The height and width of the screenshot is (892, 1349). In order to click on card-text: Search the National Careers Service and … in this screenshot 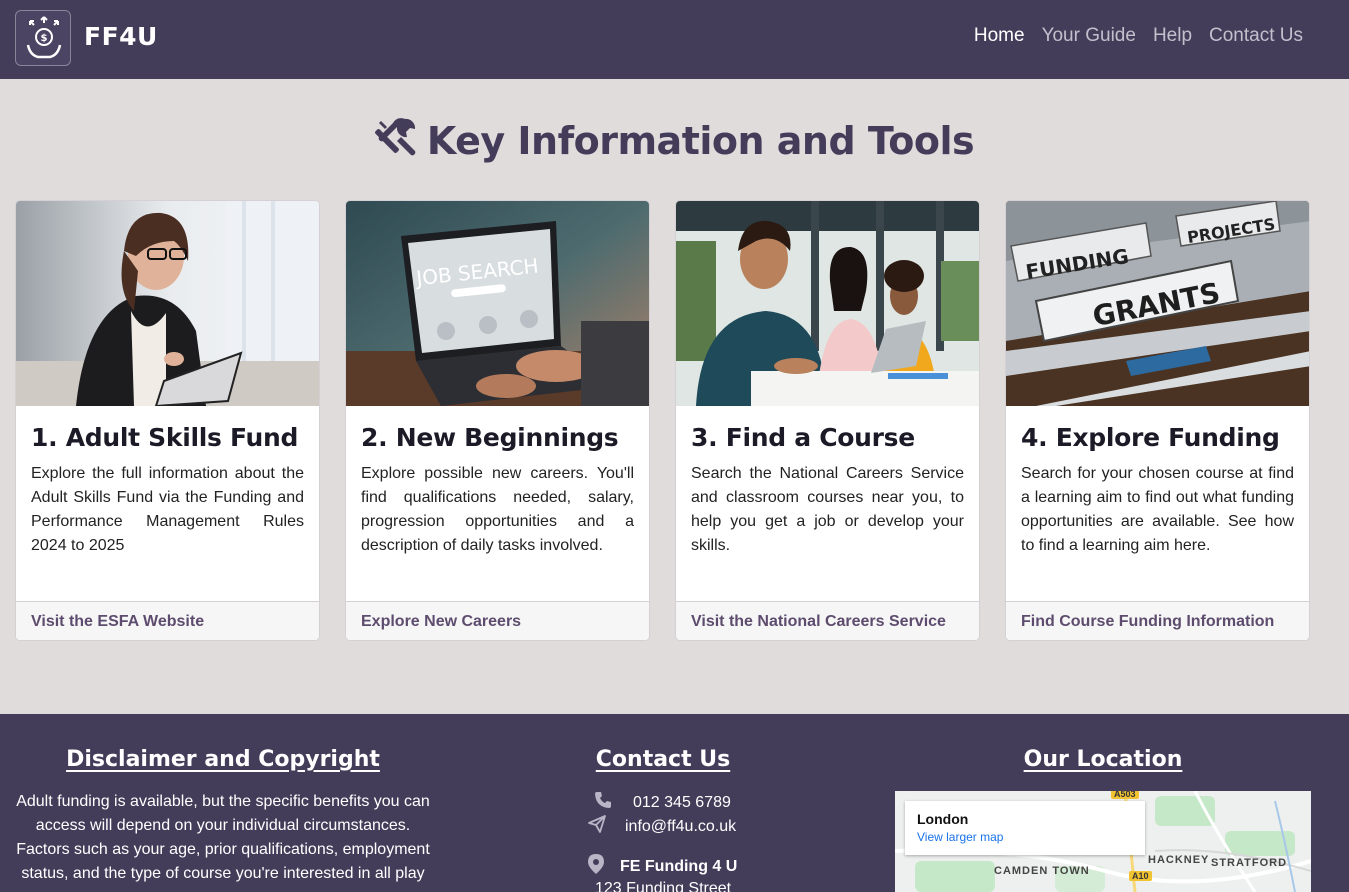, I will do `click(827, 509)`.